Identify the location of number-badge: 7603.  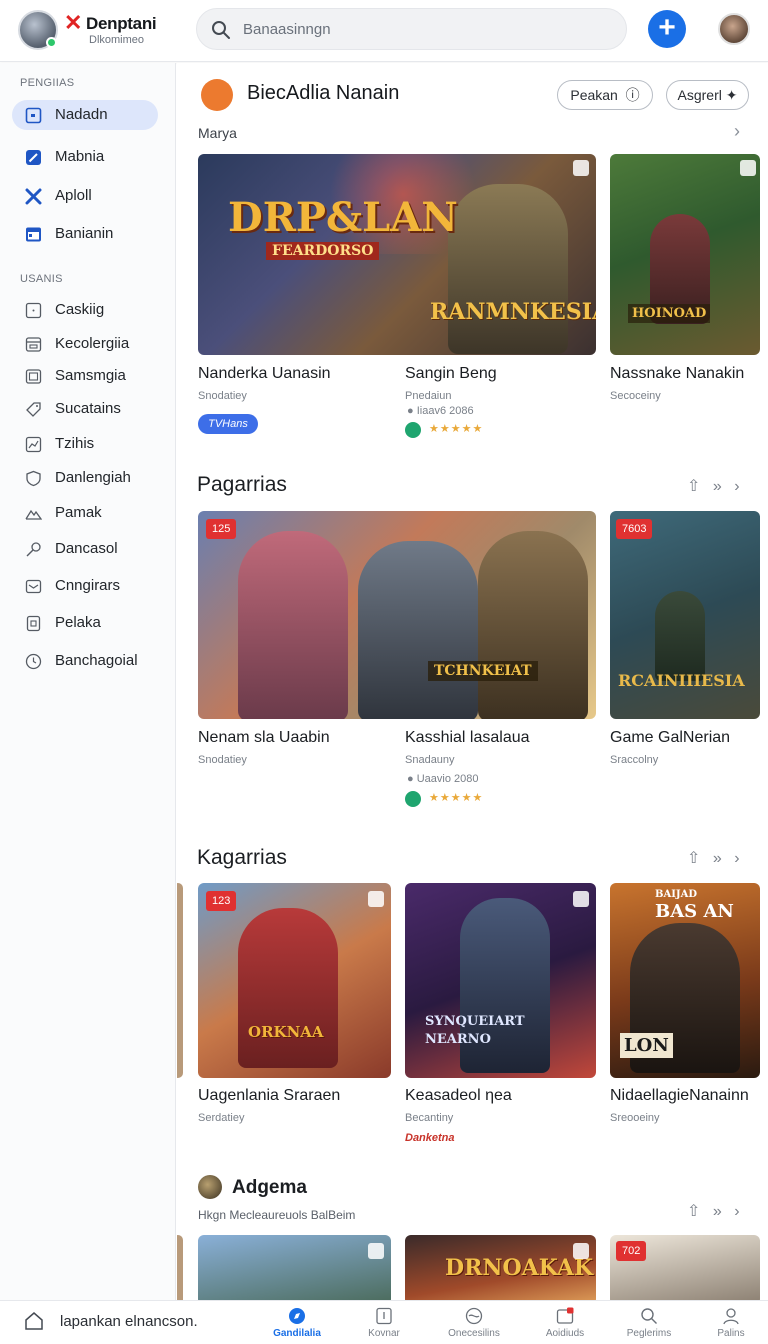
(634, 529).